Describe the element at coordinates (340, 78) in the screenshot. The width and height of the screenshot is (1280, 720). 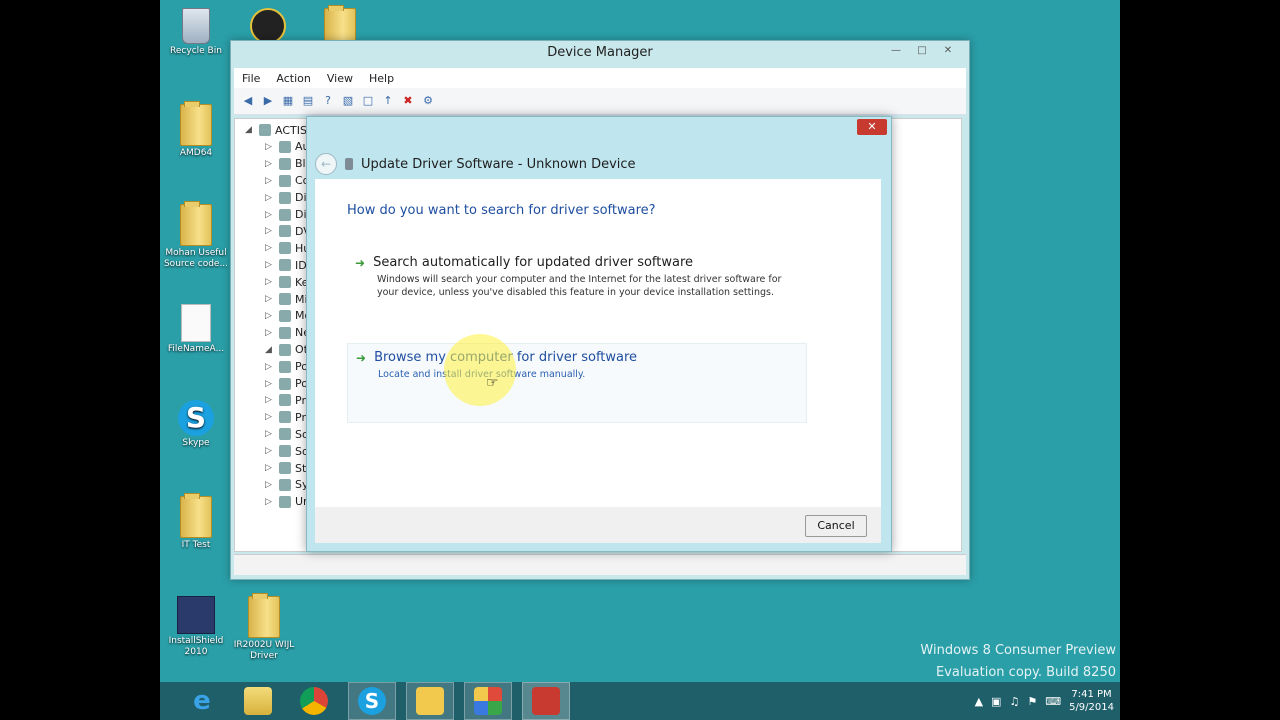
I see `menu-view: View` at that location.